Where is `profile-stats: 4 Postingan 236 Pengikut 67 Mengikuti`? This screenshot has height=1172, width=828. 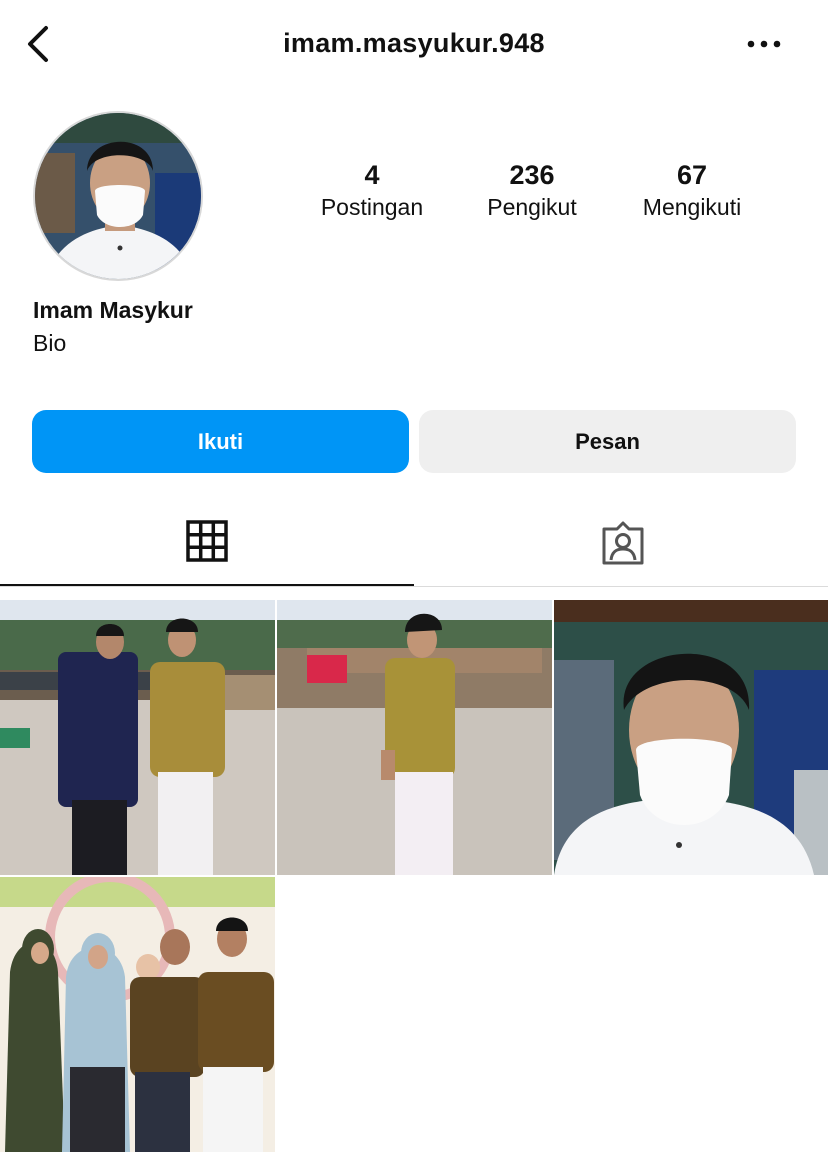
profile-stats: 4 Postingan 236 Pengikut 67 Mengikuti is located at coordinates (535, 193).